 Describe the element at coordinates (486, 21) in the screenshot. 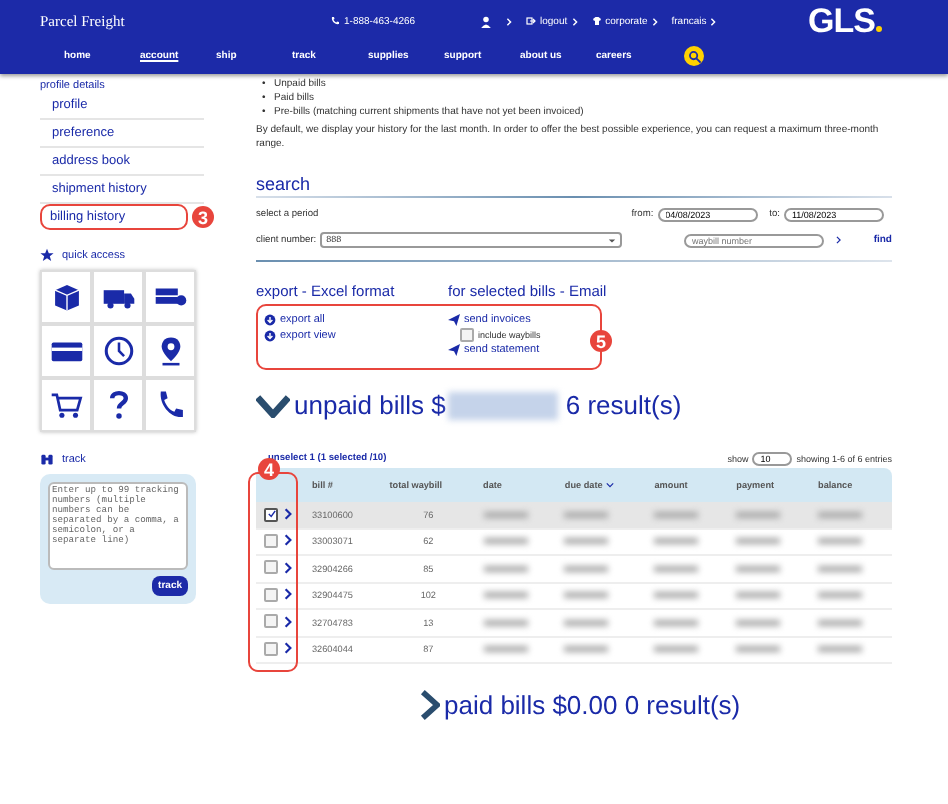

I see `user-icon` at that location.